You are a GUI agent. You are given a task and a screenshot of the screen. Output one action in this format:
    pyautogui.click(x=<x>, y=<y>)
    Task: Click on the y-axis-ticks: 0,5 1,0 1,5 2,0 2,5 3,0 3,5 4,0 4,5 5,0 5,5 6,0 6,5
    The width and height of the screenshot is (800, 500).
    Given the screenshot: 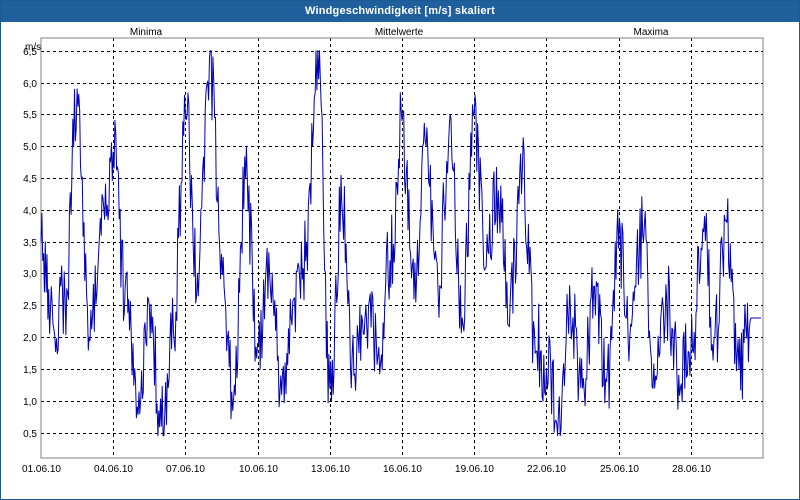 What is the action you would take?
    pyautogui.click(x=30, y=243)
    